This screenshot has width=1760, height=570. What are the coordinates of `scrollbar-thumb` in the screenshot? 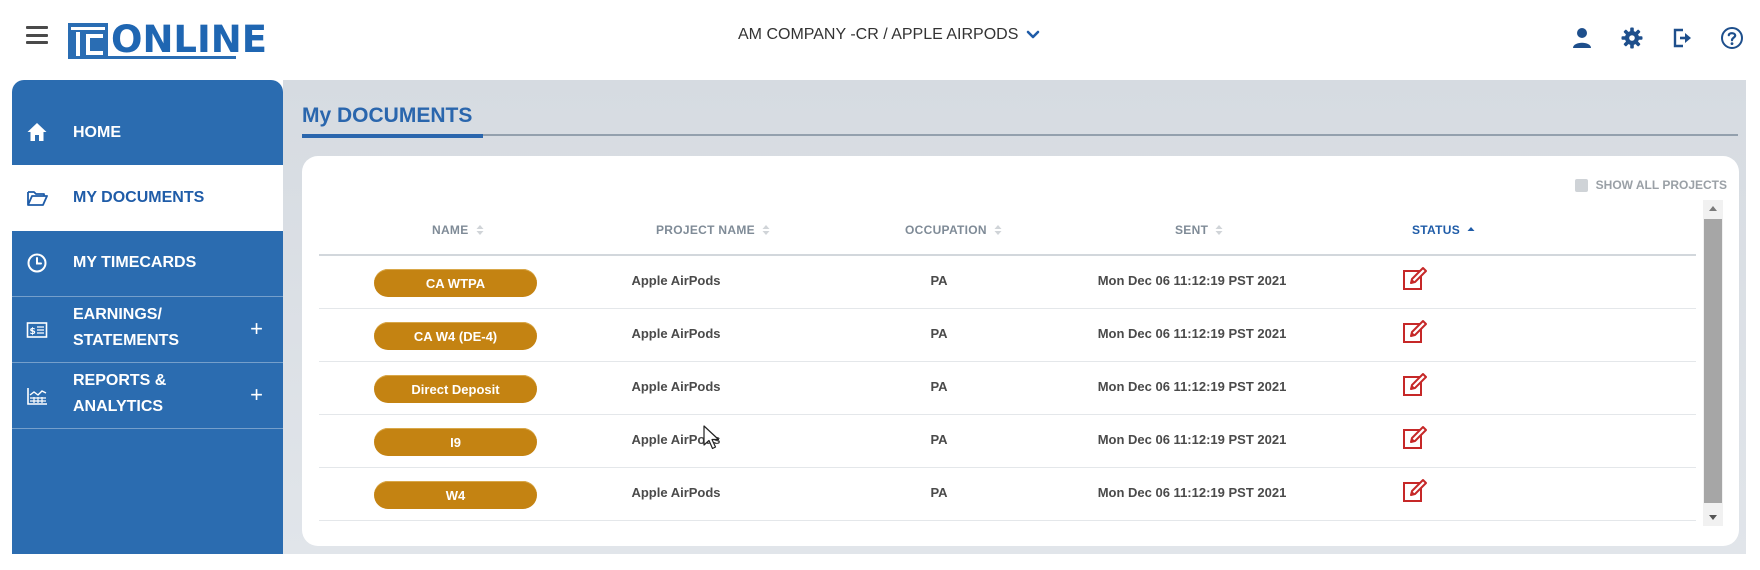 It's located at (1713, 361).